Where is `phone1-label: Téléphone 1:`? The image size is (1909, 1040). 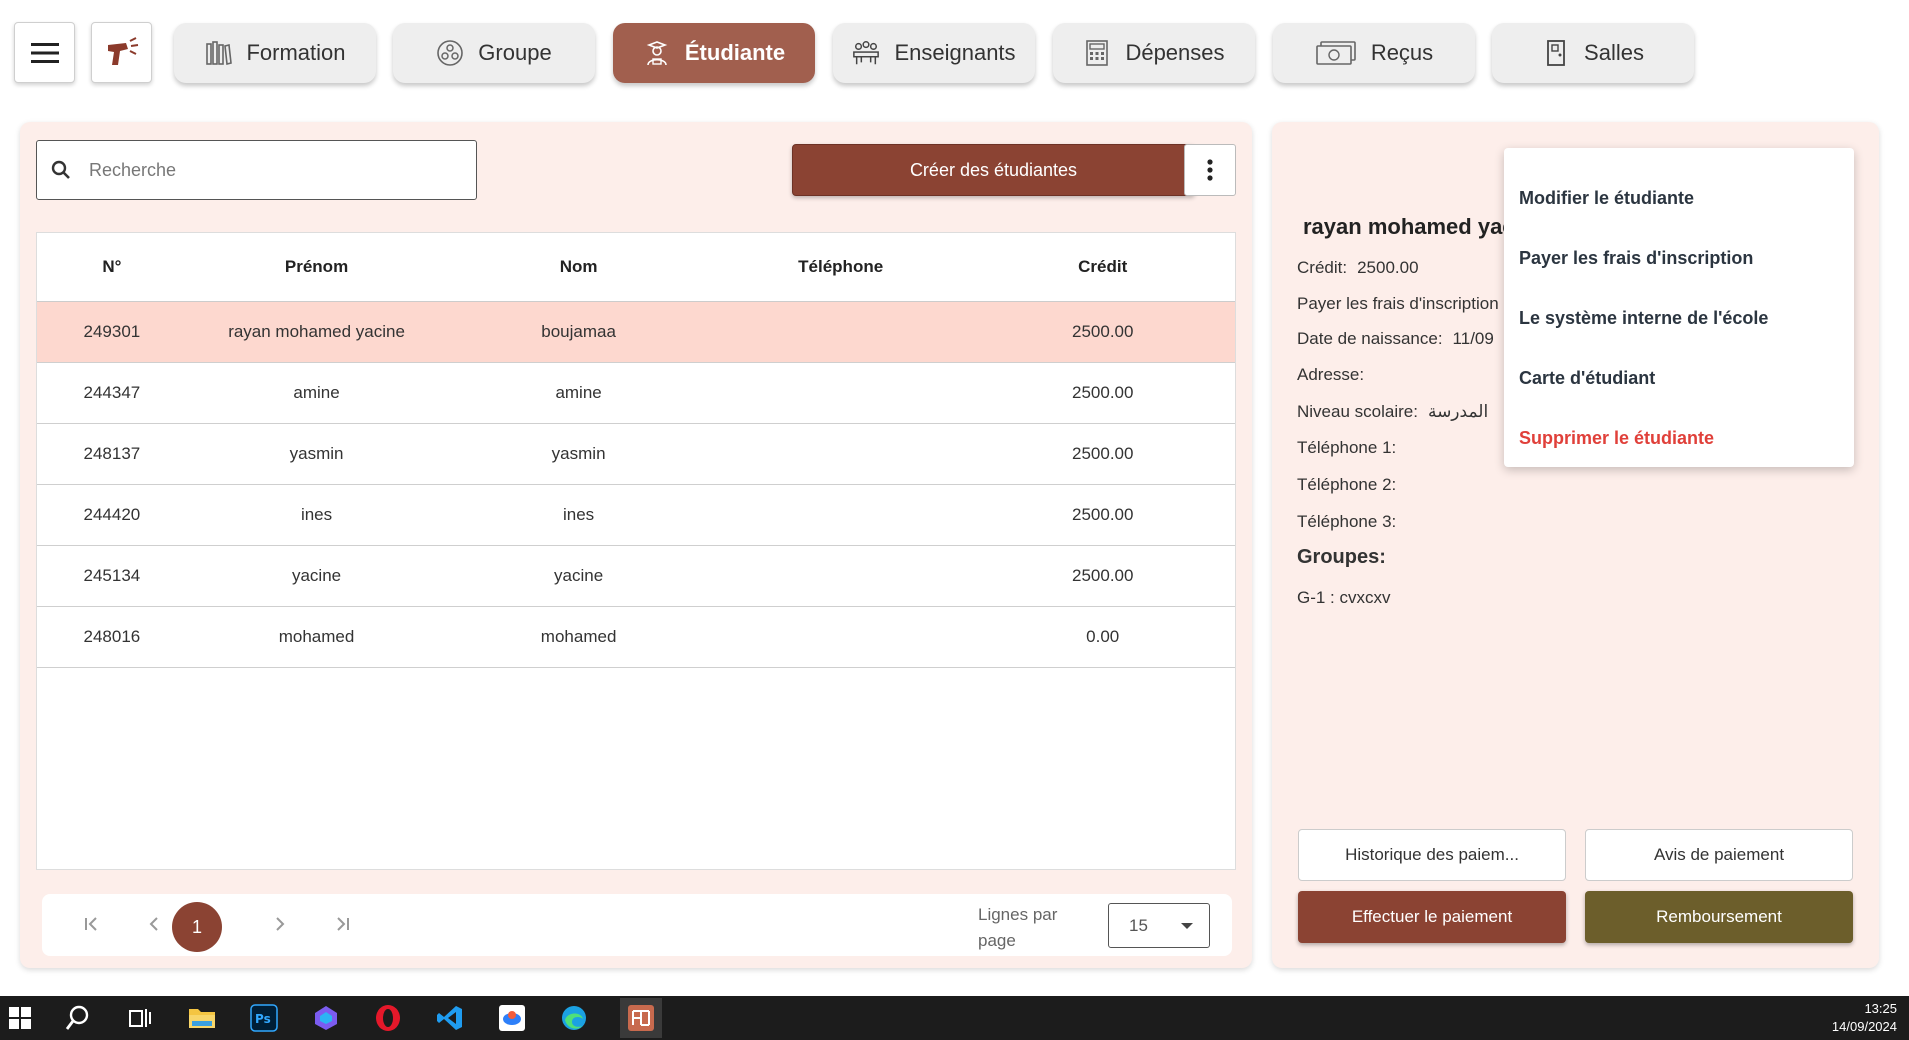 phone1-label: Téléphone 1: is located at coordinates (1347, 447).